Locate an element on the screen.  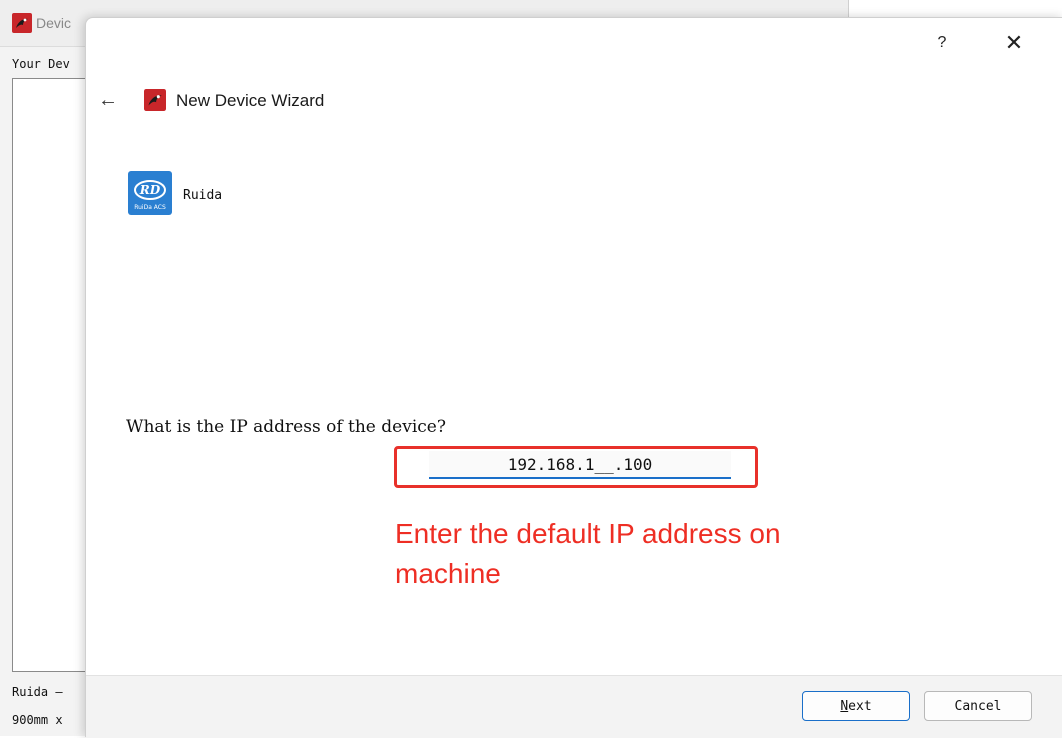
help-icon: ? is located at coordinates (942, 43).